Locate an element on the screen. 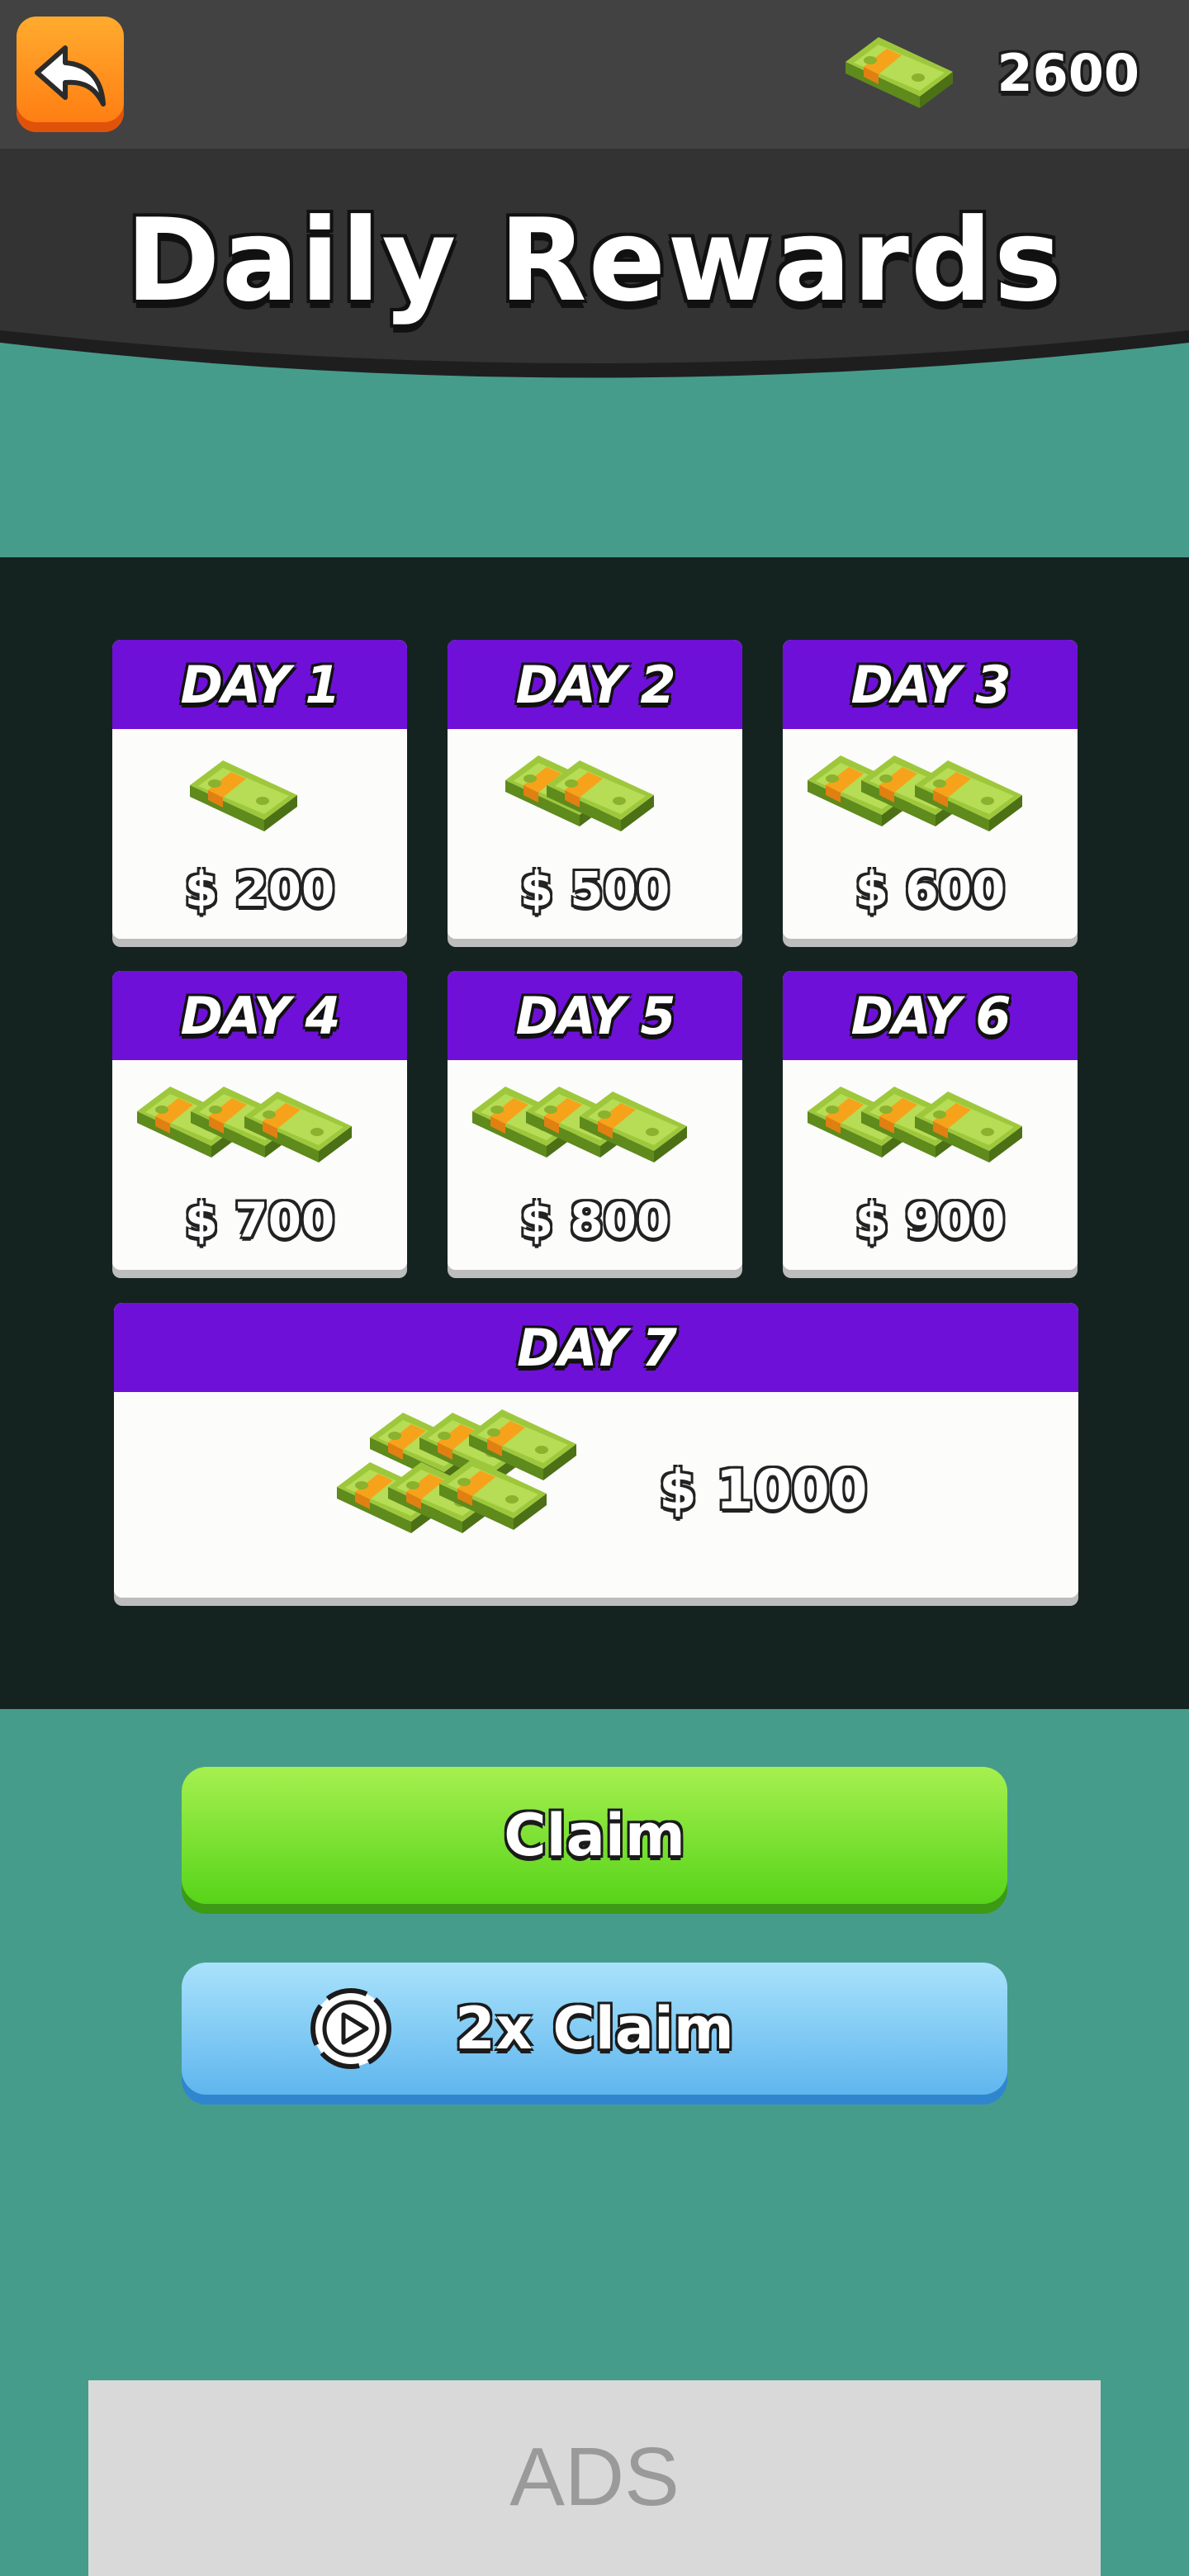 This screenshot has height=2576, width=1189. double-claim-label: 2x Claim is located at coordinates (594, 2028).